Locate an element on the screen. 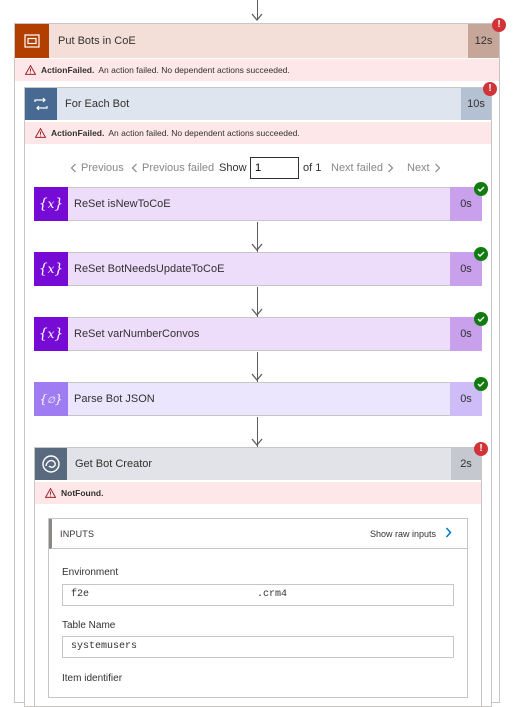  next-label: Next is located at coordinates (418, 168).